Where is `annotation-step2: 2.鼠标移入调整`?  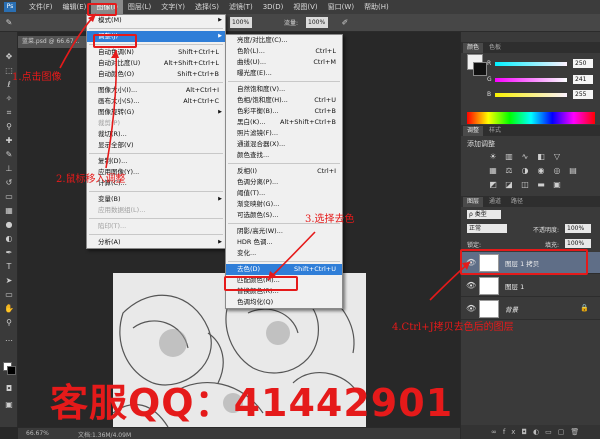 annotation-step2: 2.鼠标移入调整 is located at coordinates (91, 179).